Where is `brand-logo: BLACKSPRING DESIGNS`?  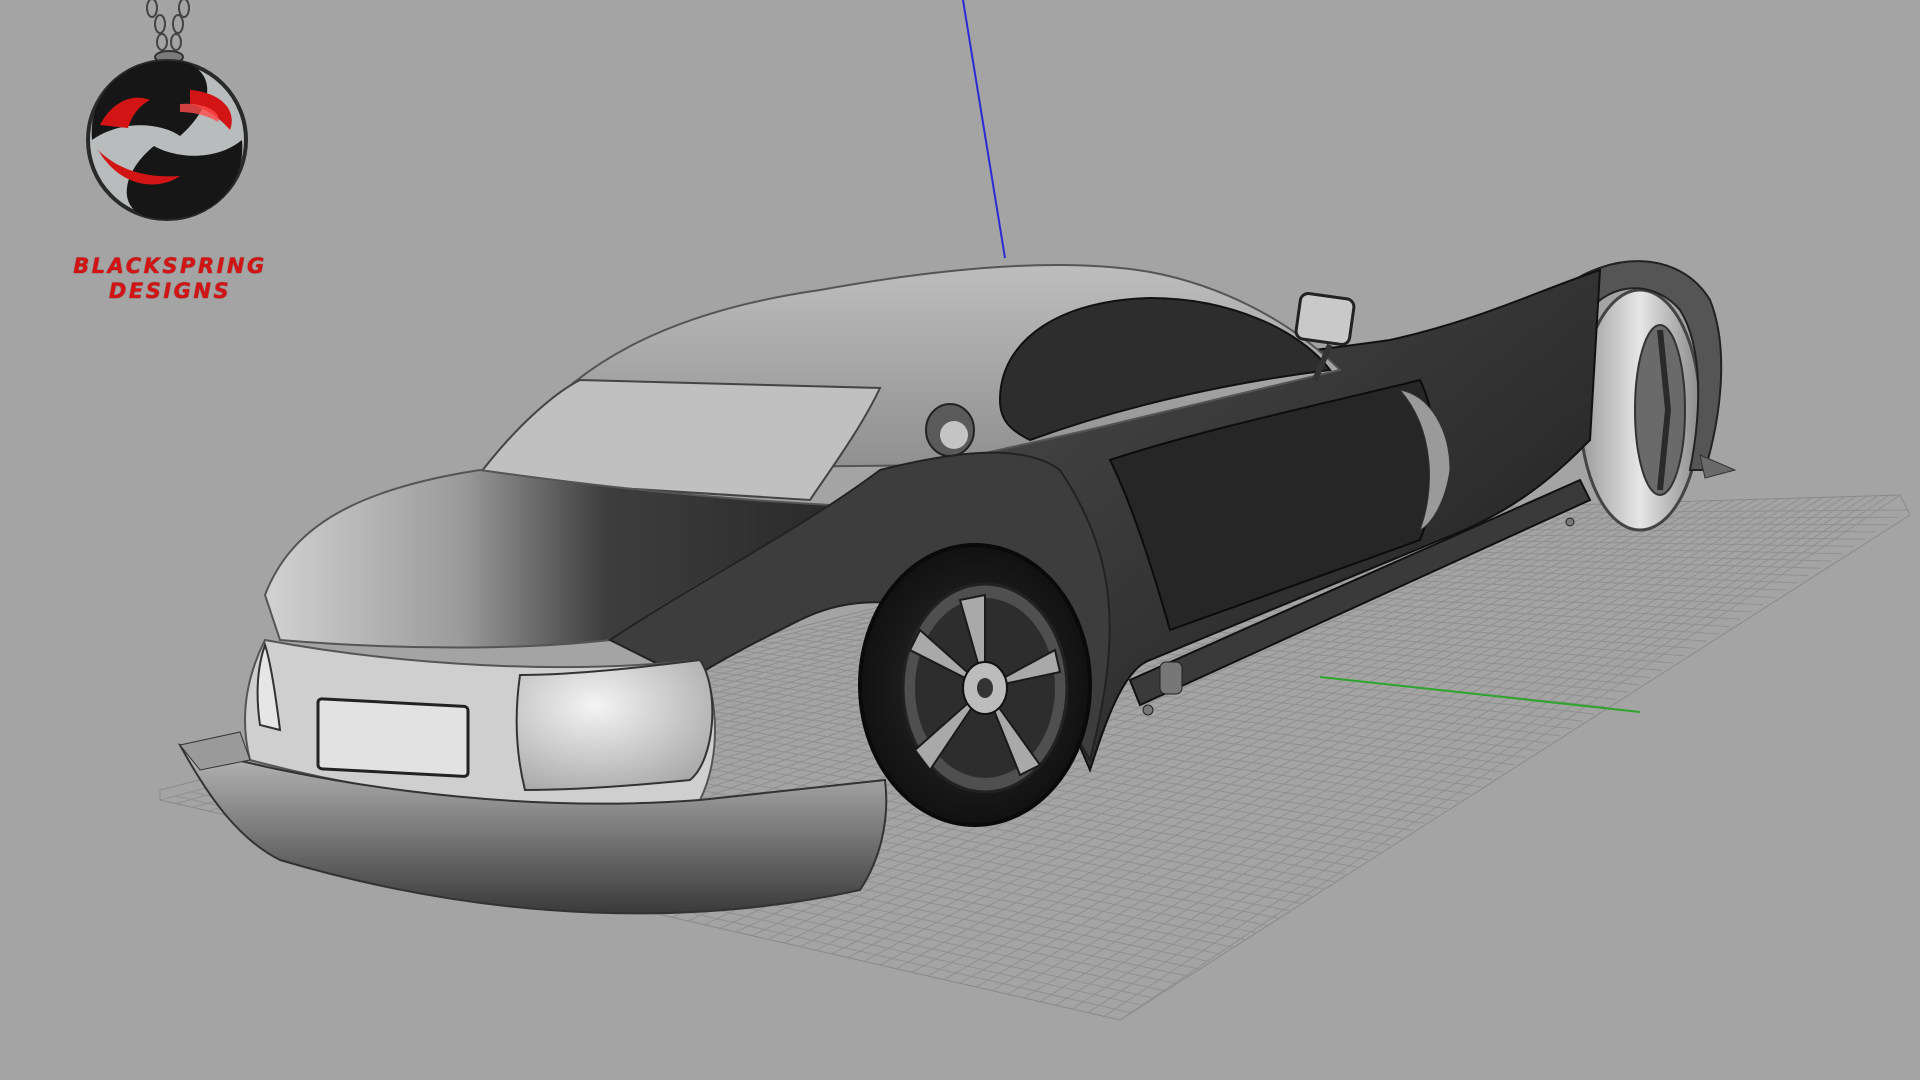
brand-logo: BLACKSPRING DESIGNS is located at coordinates (170, 155).